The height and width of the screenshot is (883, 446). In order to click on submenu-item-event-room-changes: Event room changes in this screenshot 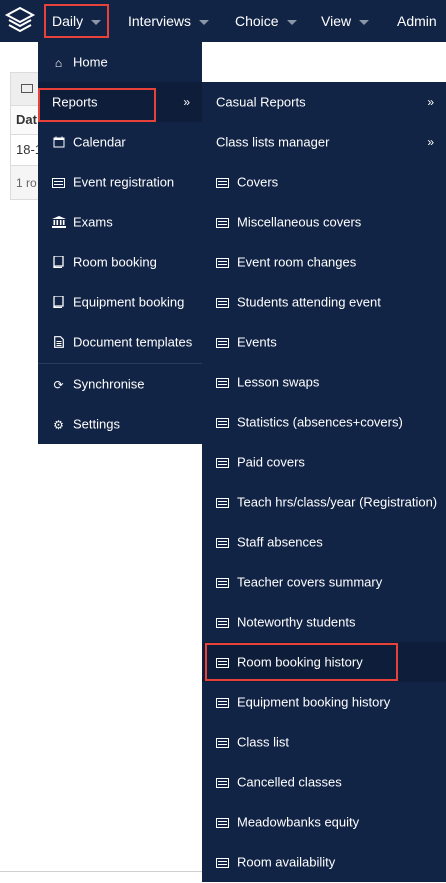, I will do `click(324, 262)`.